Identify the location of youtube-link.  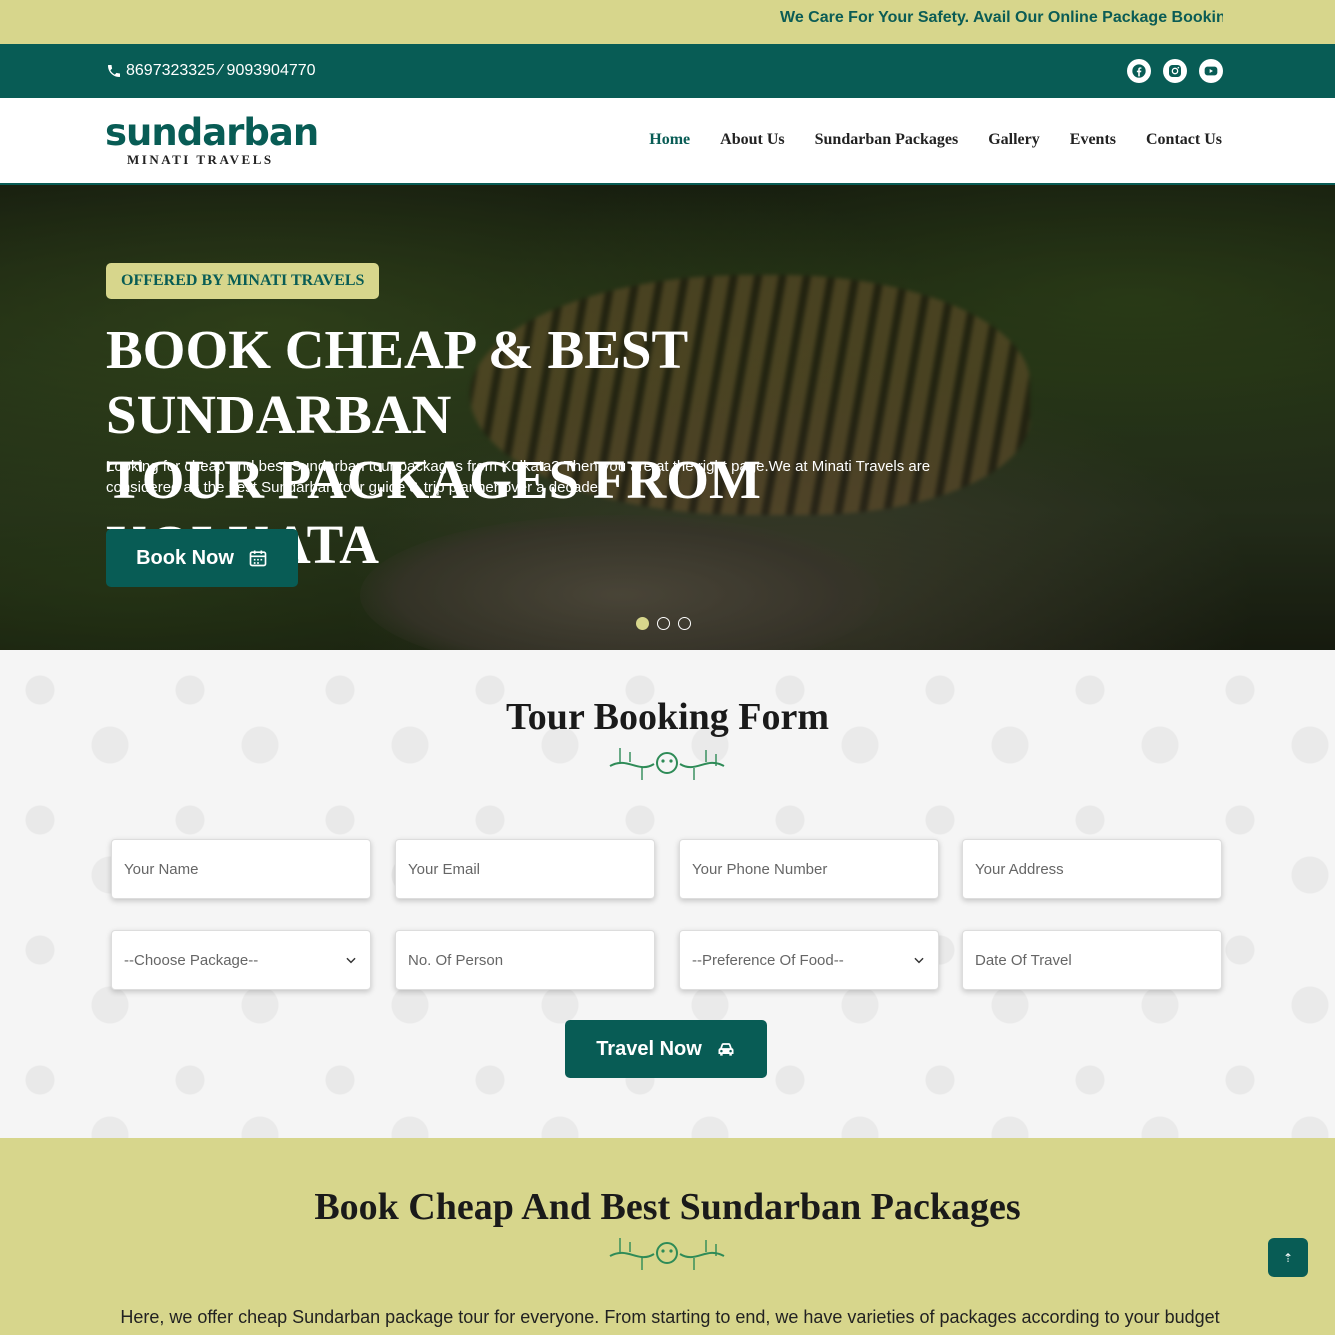
(1211, 71).